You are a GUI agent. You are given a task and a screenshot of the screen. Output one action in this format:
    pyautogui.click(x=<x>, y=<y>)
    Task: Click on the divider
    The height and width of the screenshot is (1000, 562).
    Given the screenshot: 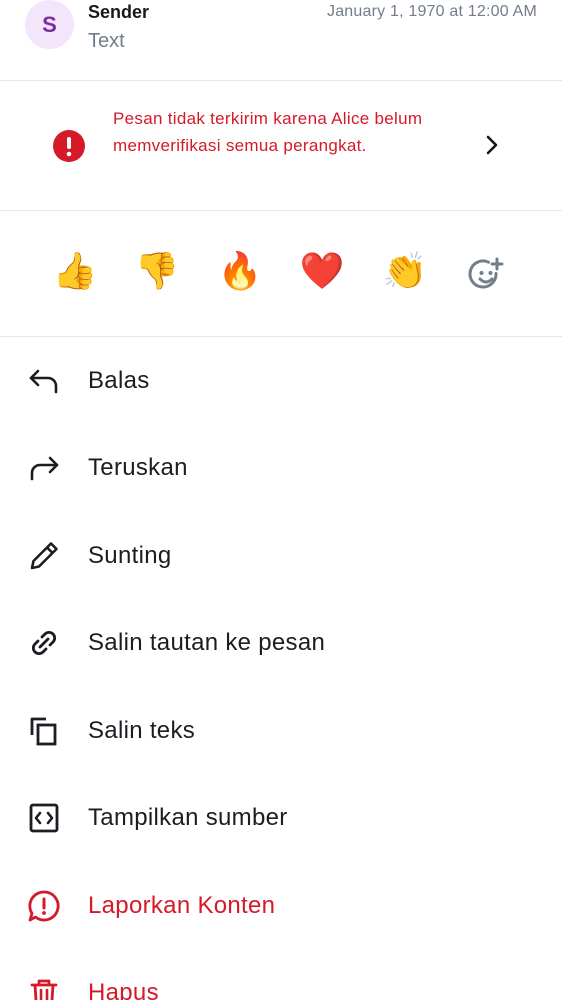 What is the action you would take?
    pyautogui.click(x=281, y=336)
    